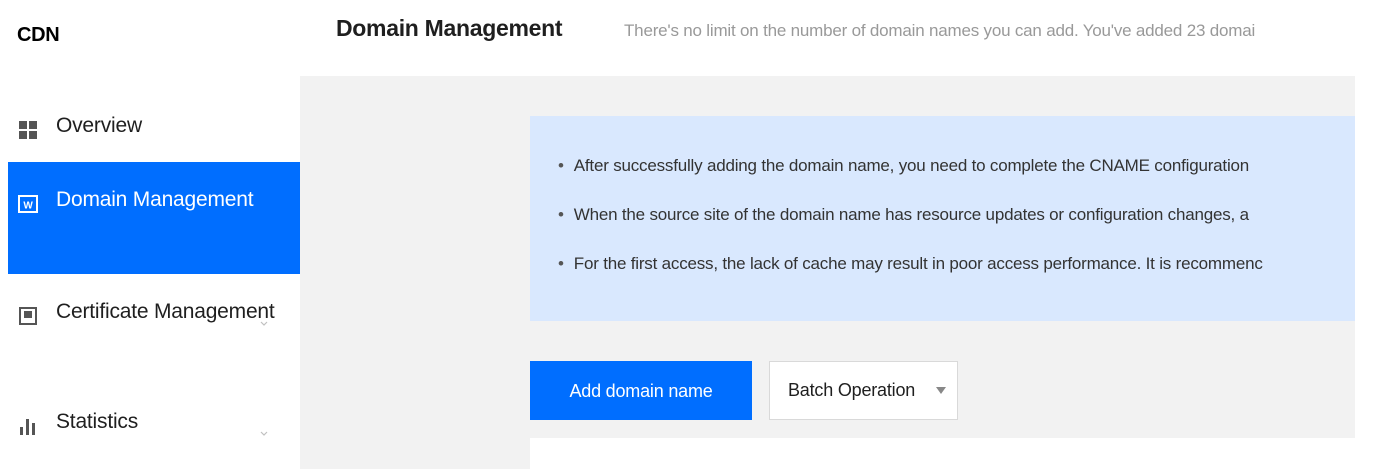 This screenshot has width=1373, height=469. Describe the element at coordinates (941, 390) in the screenshot. I see `caret-down-icon` at that location.